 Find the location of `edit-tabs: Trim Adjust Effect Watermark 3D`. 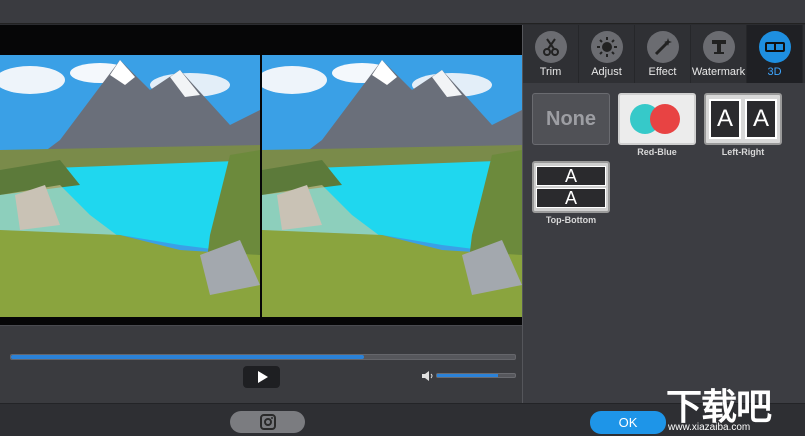

edit-tabs: Trim Adjust Effect Watermark 3D is located at coordinates (664, 54).